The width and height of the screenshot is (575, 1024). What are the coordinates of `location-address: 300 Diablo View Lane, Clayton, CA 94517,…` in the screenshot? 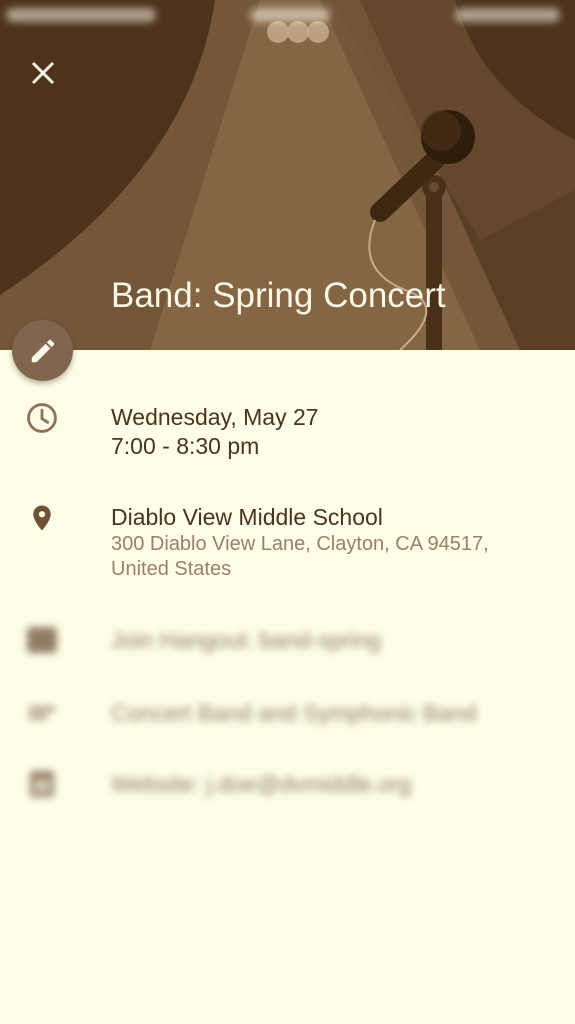 It's located at (300, 556).